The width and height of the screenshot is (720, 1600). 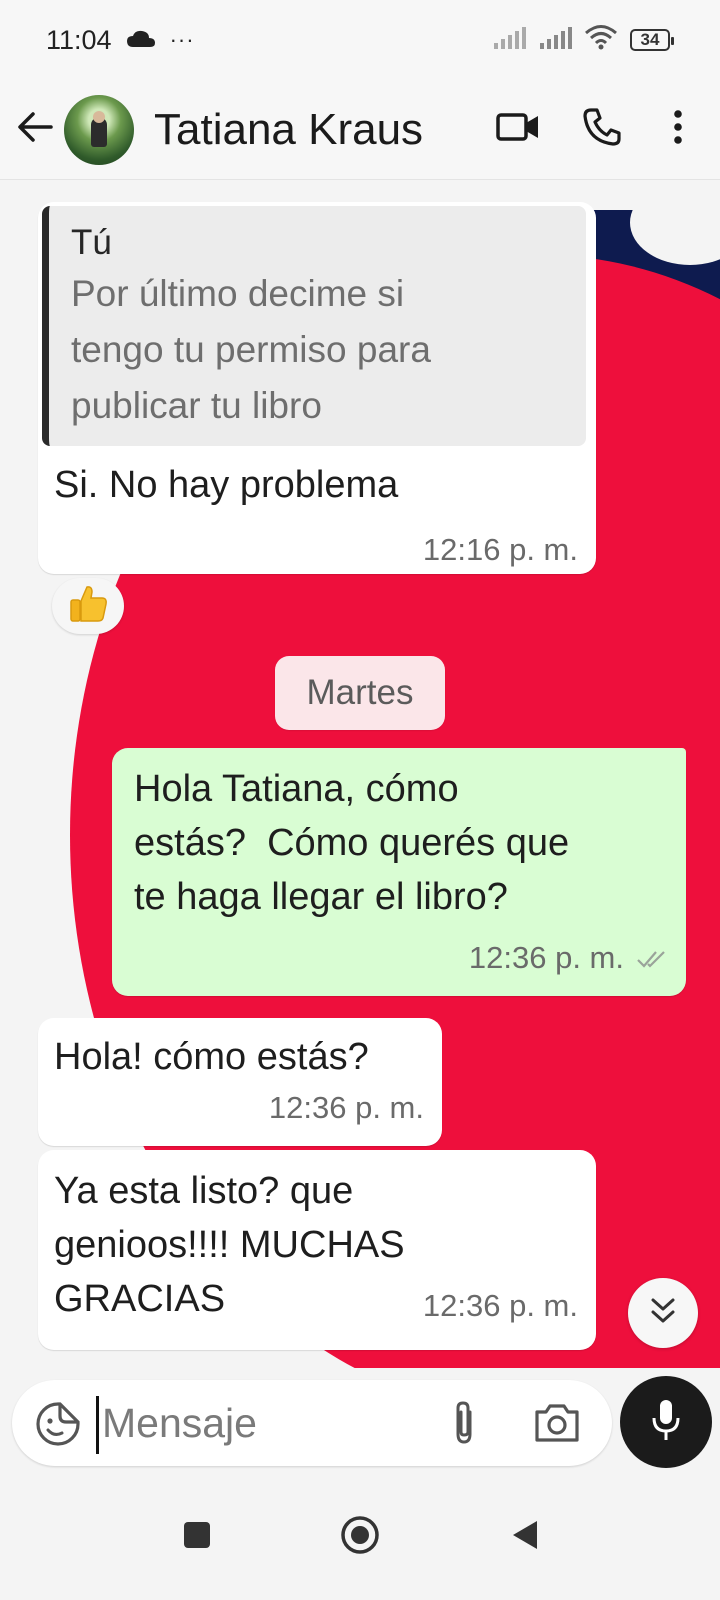 I want to click on thumbs-up-icon, so click(x=88, y=606).